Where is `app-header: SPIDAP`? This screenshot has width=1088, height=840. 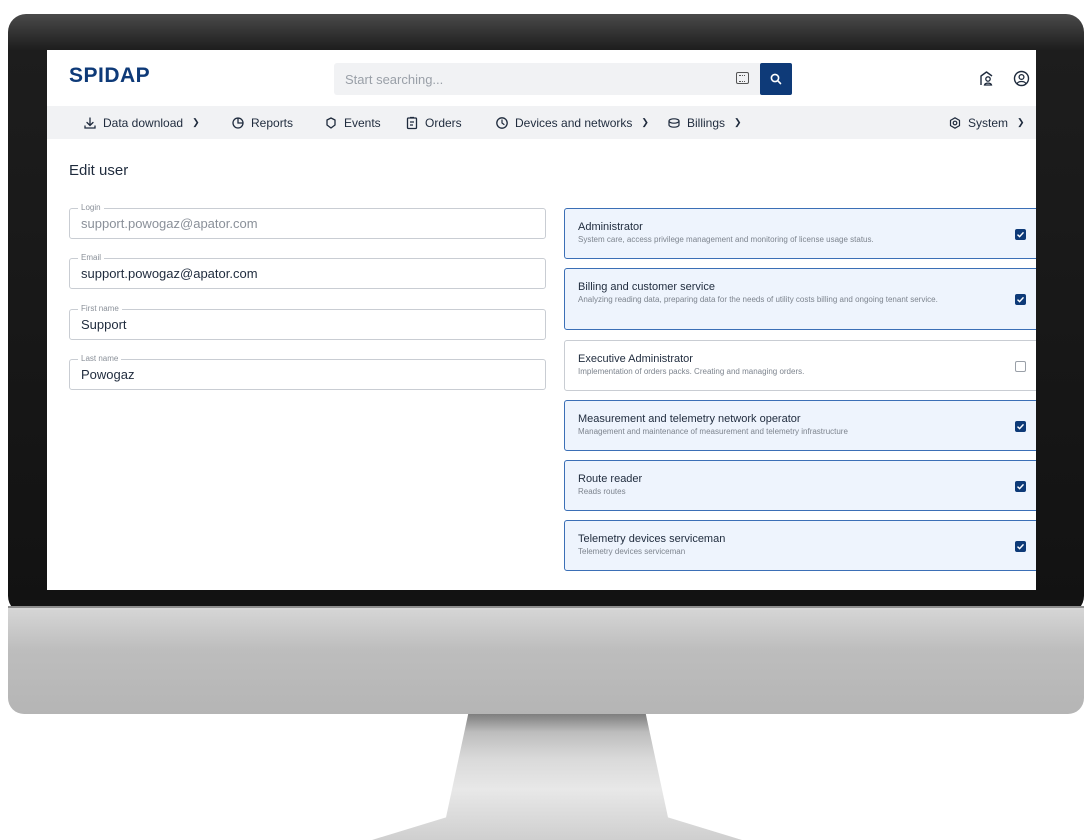
app-header: SPIDAP is located at coordinates (541, 78).